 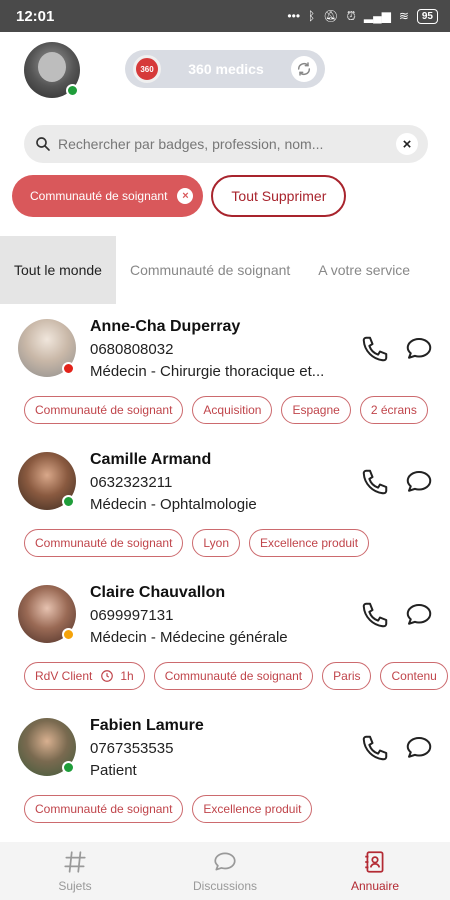 I want to click on my-presence-indicator, so click(x=72, y=90).